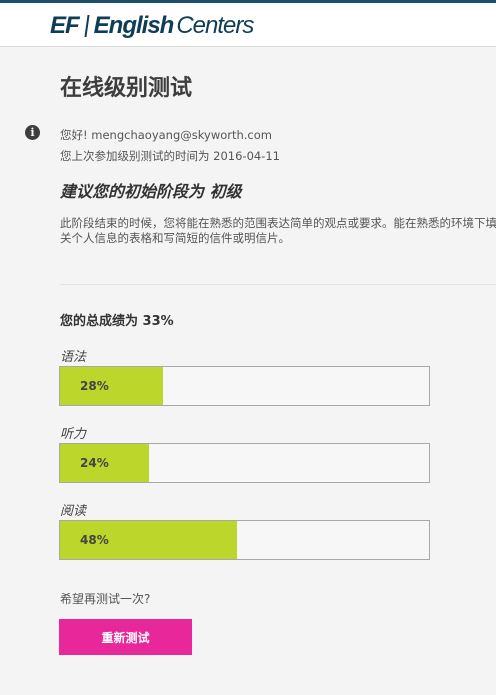 This screenshot has width=496, height=695. What do you see at coordinates (170, 156) in the screenshot?
I see `last-test-date-text: 您上次参加级别测试的时间为 2016-04-11` at bounding box center [170, 156].